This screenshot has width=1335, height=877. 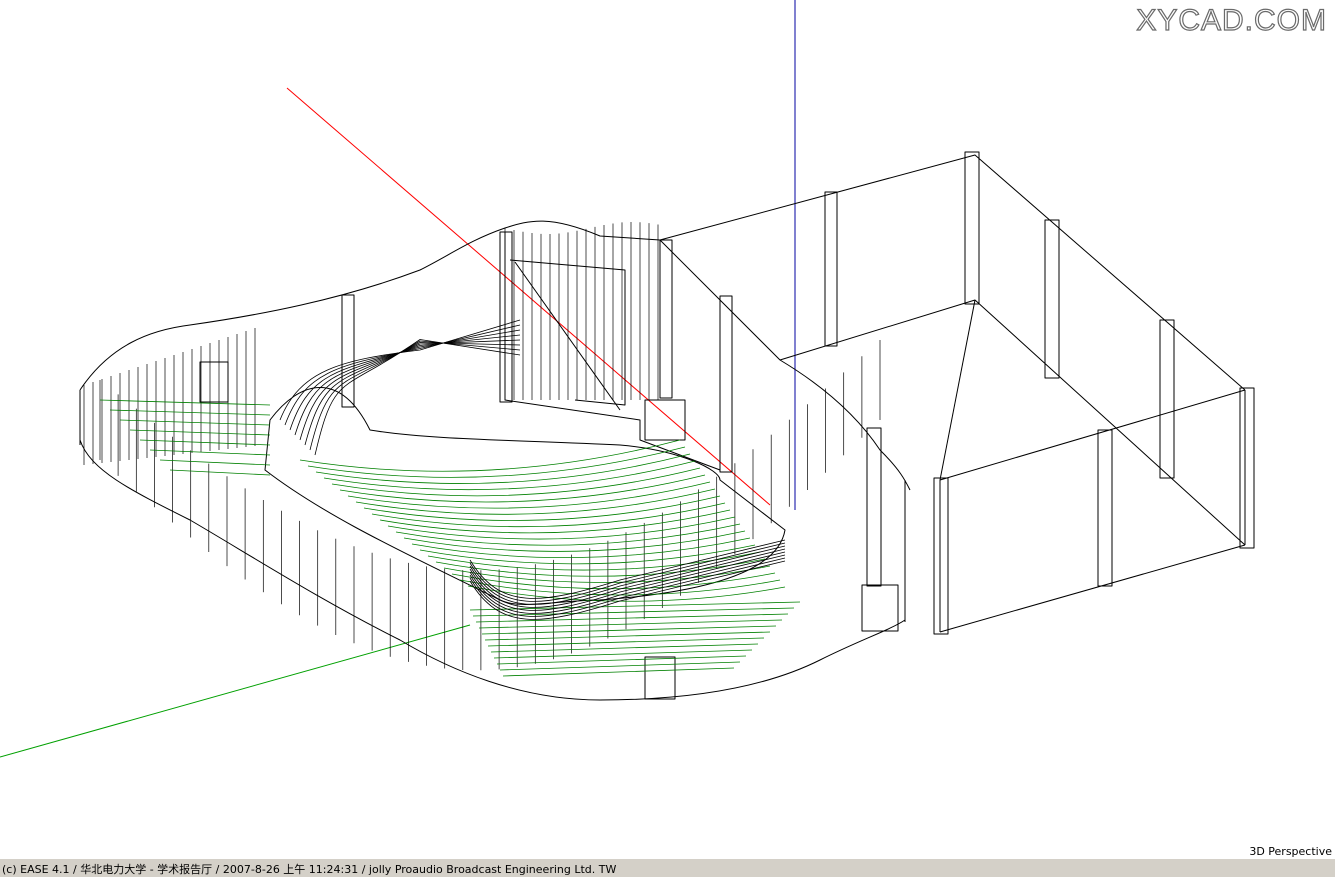 What do you see at coordinates (726, 384) in the screenshot?
I see `column-right` at bounding box center [726, 384].